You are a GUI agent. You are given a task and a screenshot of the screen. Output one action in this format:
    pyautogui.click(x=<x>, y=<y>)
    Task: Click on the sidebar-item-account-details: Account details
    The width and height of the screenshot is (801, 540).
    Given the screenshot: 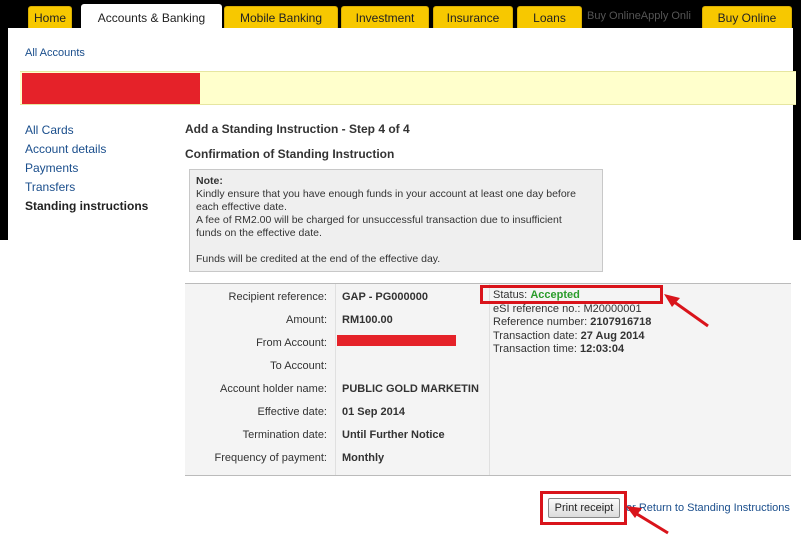 What is the action you would take?
    pyautogui.click(x=86, y=150)
    